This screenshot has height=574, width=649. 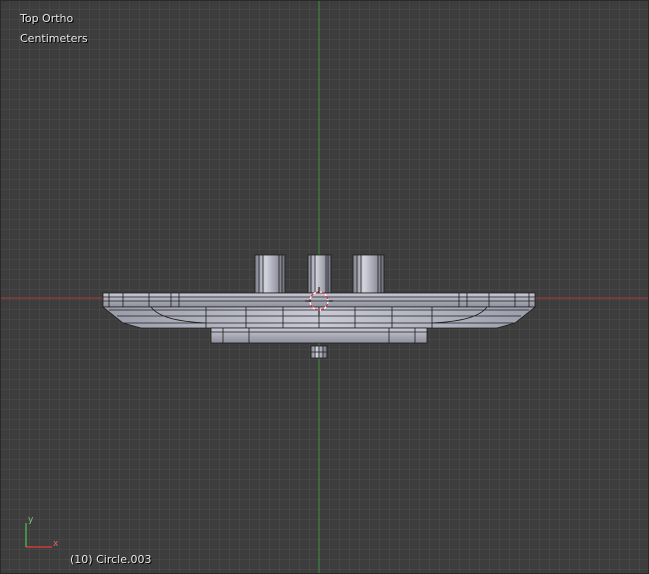 I want to click on object-info-label: (10) Circle.003, so click(x=111, y=559).